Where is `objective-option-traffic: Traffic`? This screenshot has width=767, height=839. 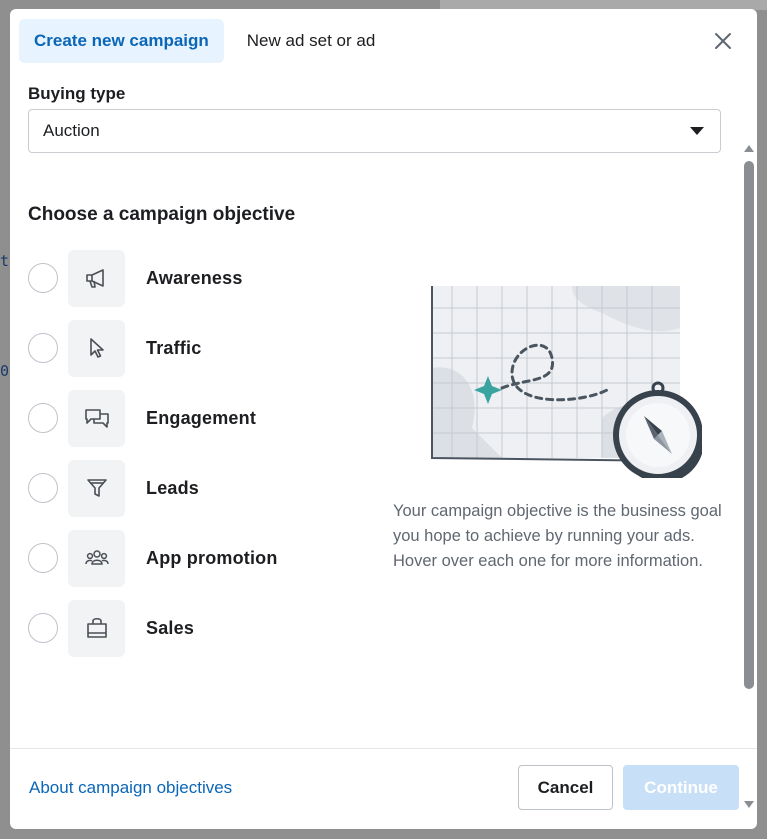 objective-option-traffic: Traffic is located at coordinates (188, 348).